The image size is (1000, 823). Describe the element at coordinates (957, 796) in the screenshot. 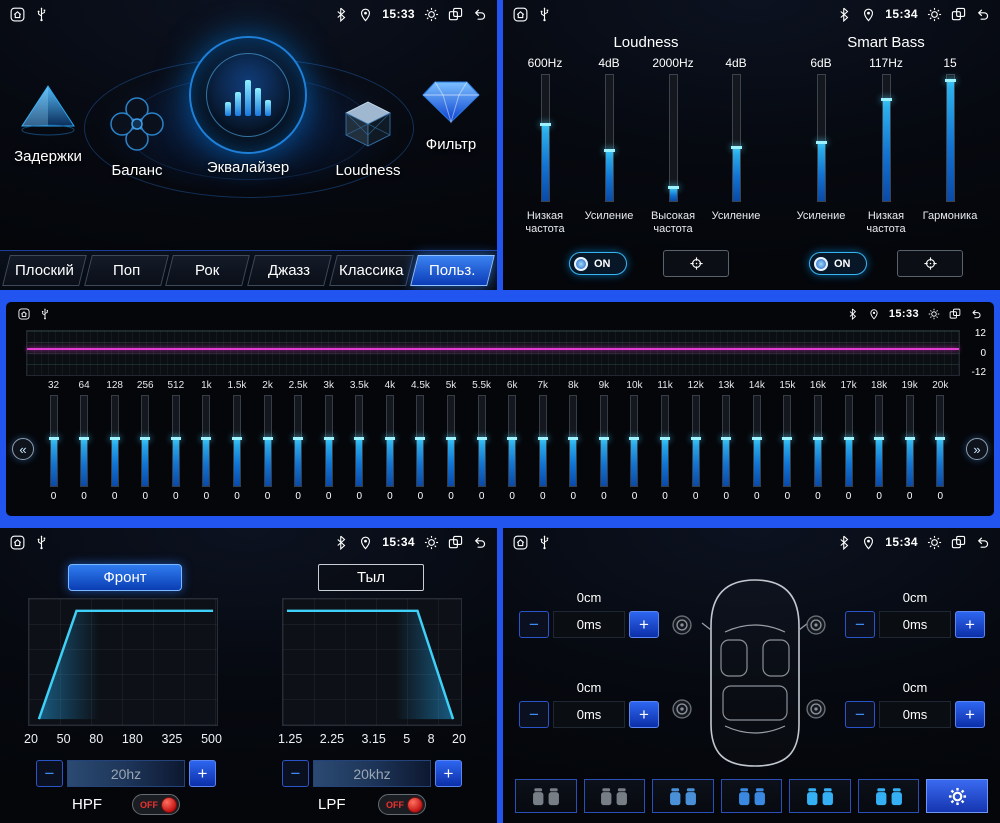

I see `delay-settings-button` at that location.